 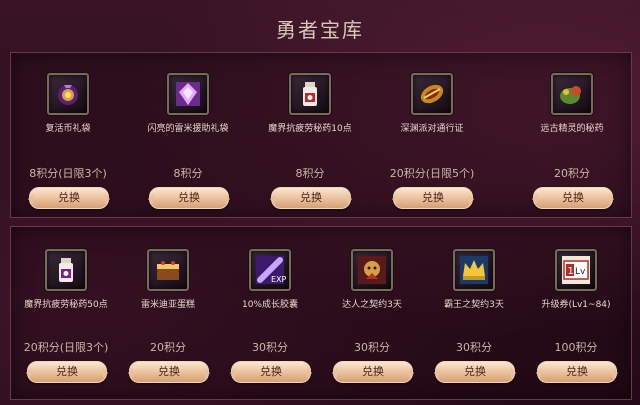 What do you see at coordinates (168, 316) in the screenshot?
I see `shop-item: 雷米迪亚蛋糕 20积分 兑换` at bounding box center [168, 316].